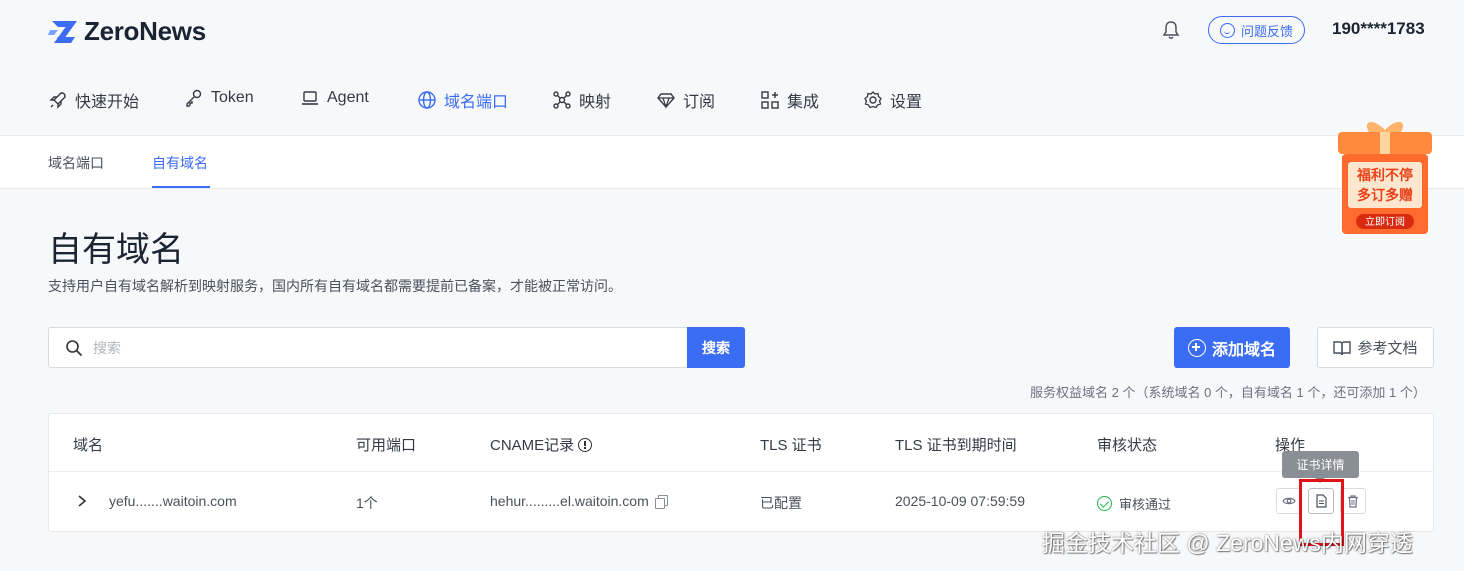 The width and height of the screenshot is (1464, 571). Describe the element at coordinates (194, 98) in the screenshot. I see `key-icon` at that location.